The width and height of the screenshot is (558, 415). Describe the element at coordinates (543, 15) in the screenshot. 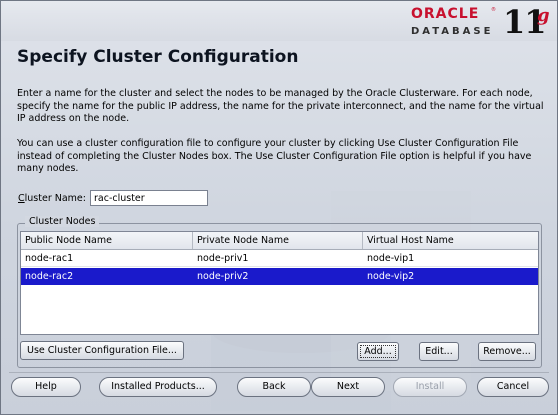

I see `logo-version-suffix: g` at that location.